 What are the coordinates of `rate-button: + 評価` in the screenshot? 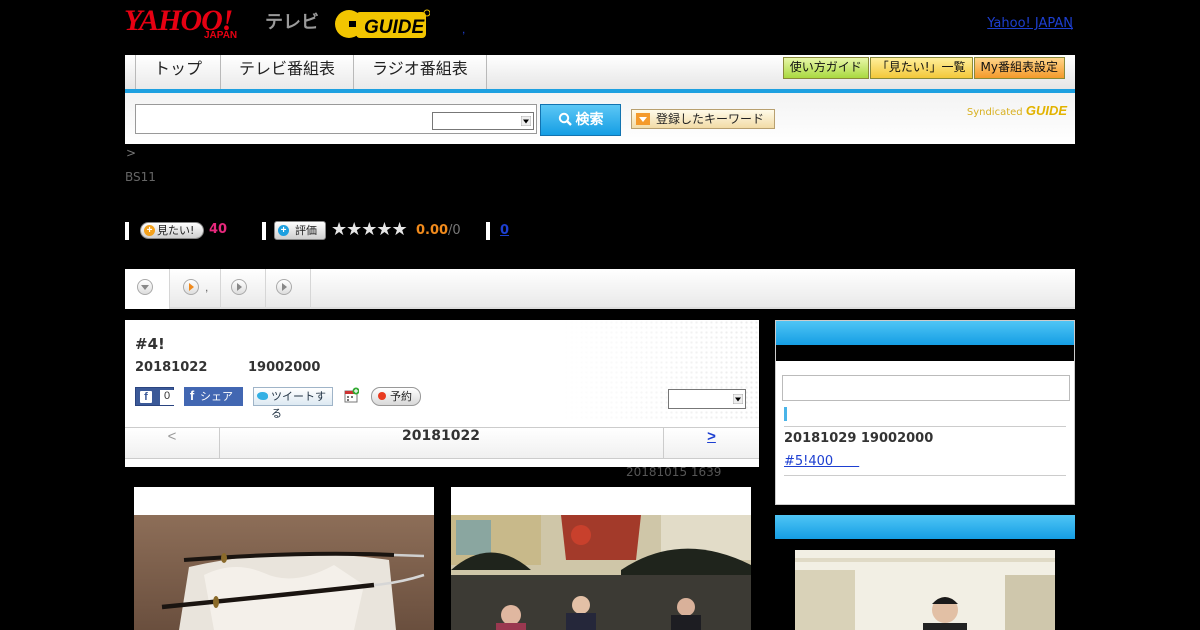 It's located at (300, 230).